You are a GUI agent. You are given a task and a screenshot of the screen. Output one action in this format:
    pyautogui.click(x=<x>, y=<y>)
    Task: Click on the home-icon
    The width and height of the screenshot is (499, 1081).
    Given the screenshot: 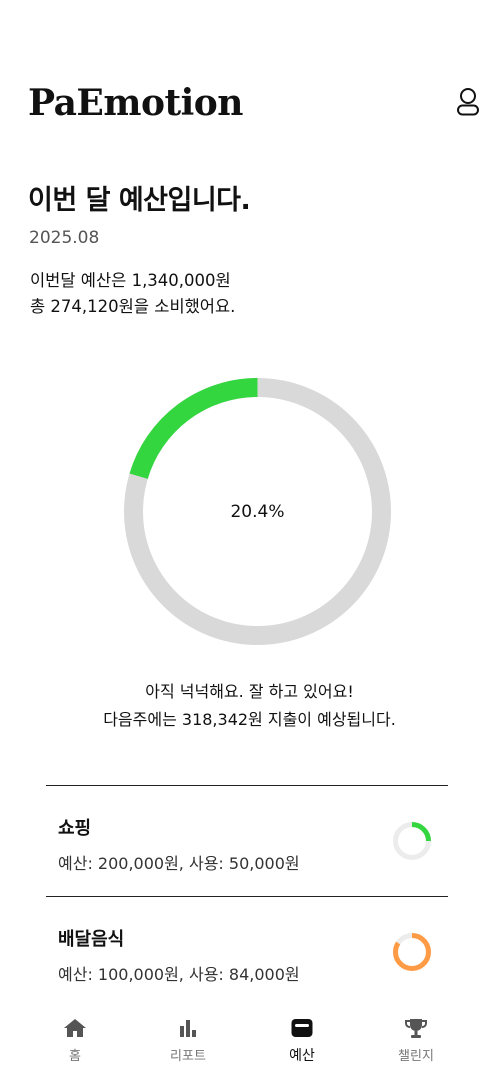 What is the action you would take?
    pyautogui.click(x=75, y=1028)
    